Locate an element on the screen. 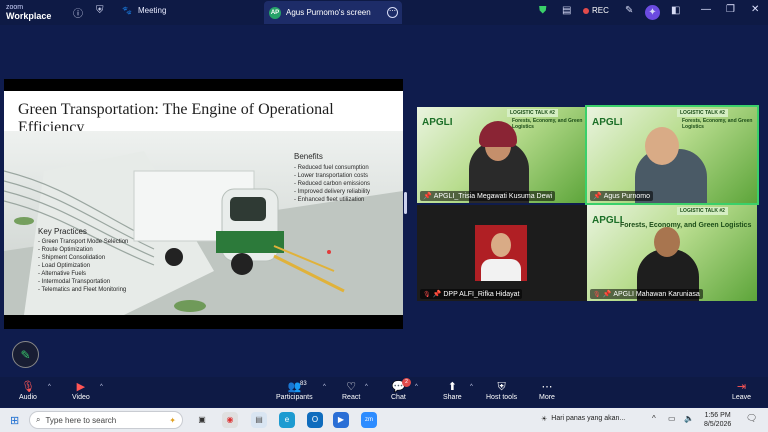  avatar: AP is located at coordinates (275, 12).